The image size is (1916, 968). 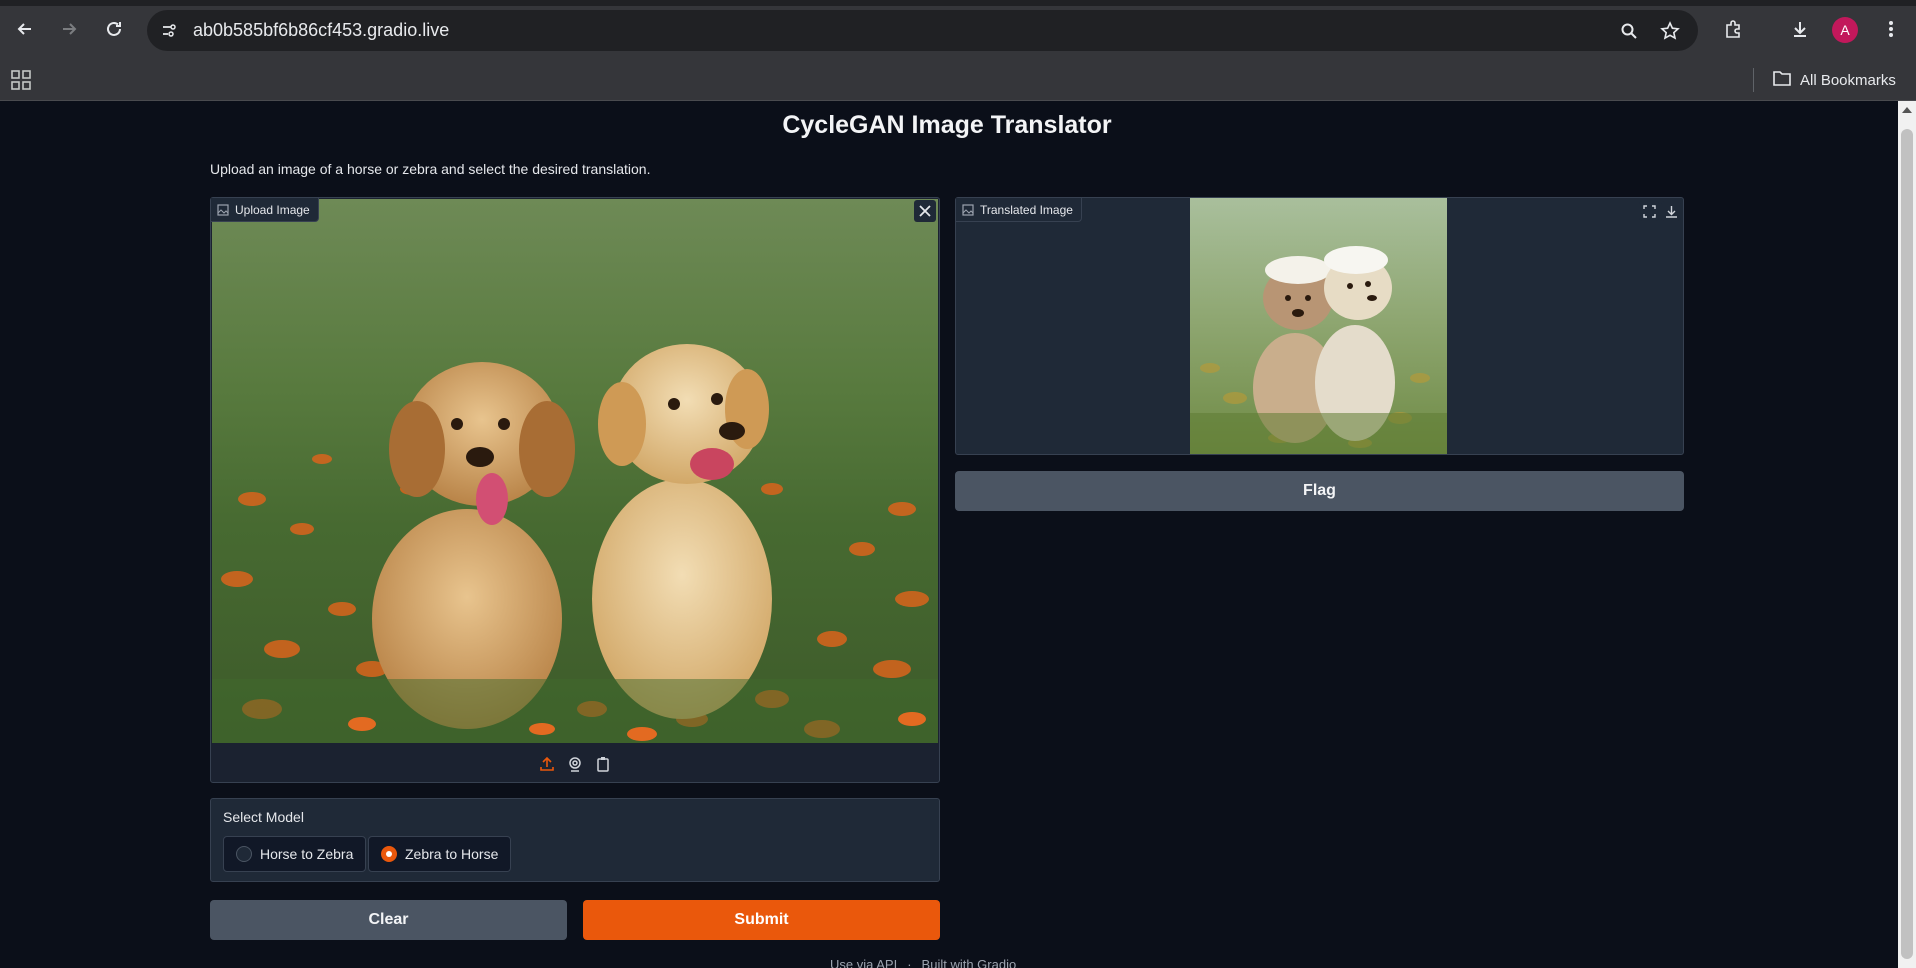 What do you see at coordinates (925, 211) in the screenshot?
I see `close-icon` at bounding box center [925, 211].